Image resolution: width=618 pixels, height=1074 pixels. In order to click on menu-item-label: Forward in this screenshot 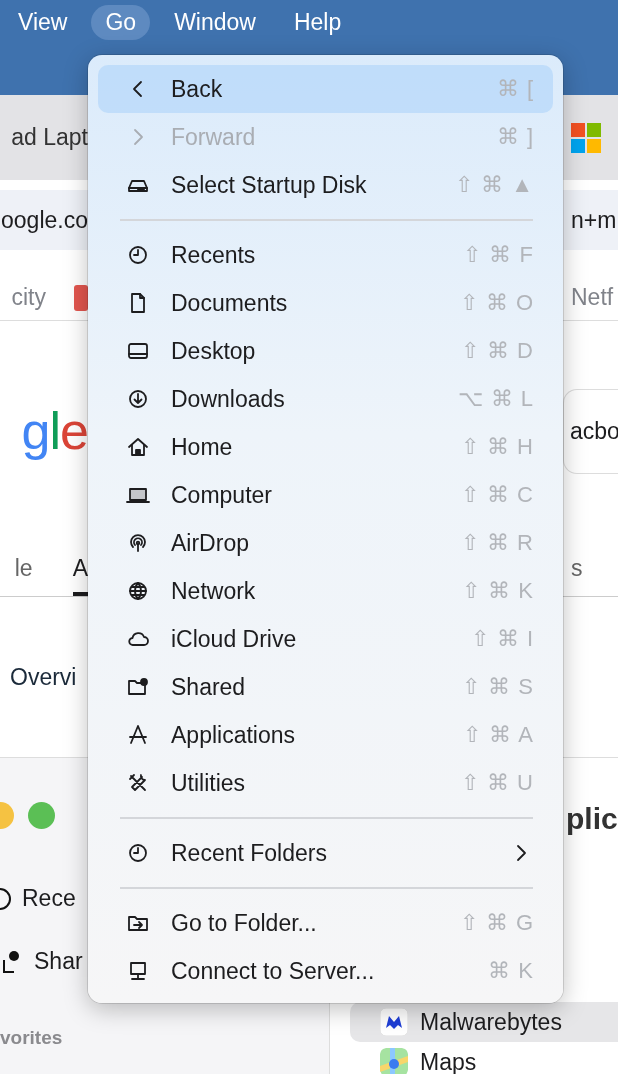, I will do `click(214, 137)`.